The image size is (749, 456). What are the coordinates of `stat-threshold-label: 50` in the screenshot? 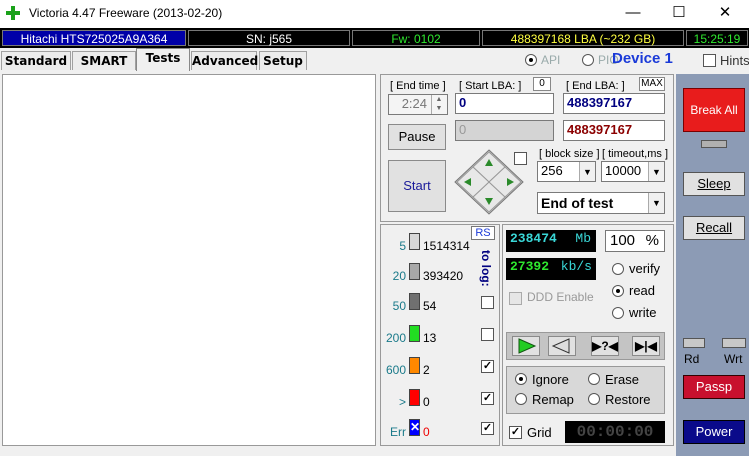 It's located at (399, 306).